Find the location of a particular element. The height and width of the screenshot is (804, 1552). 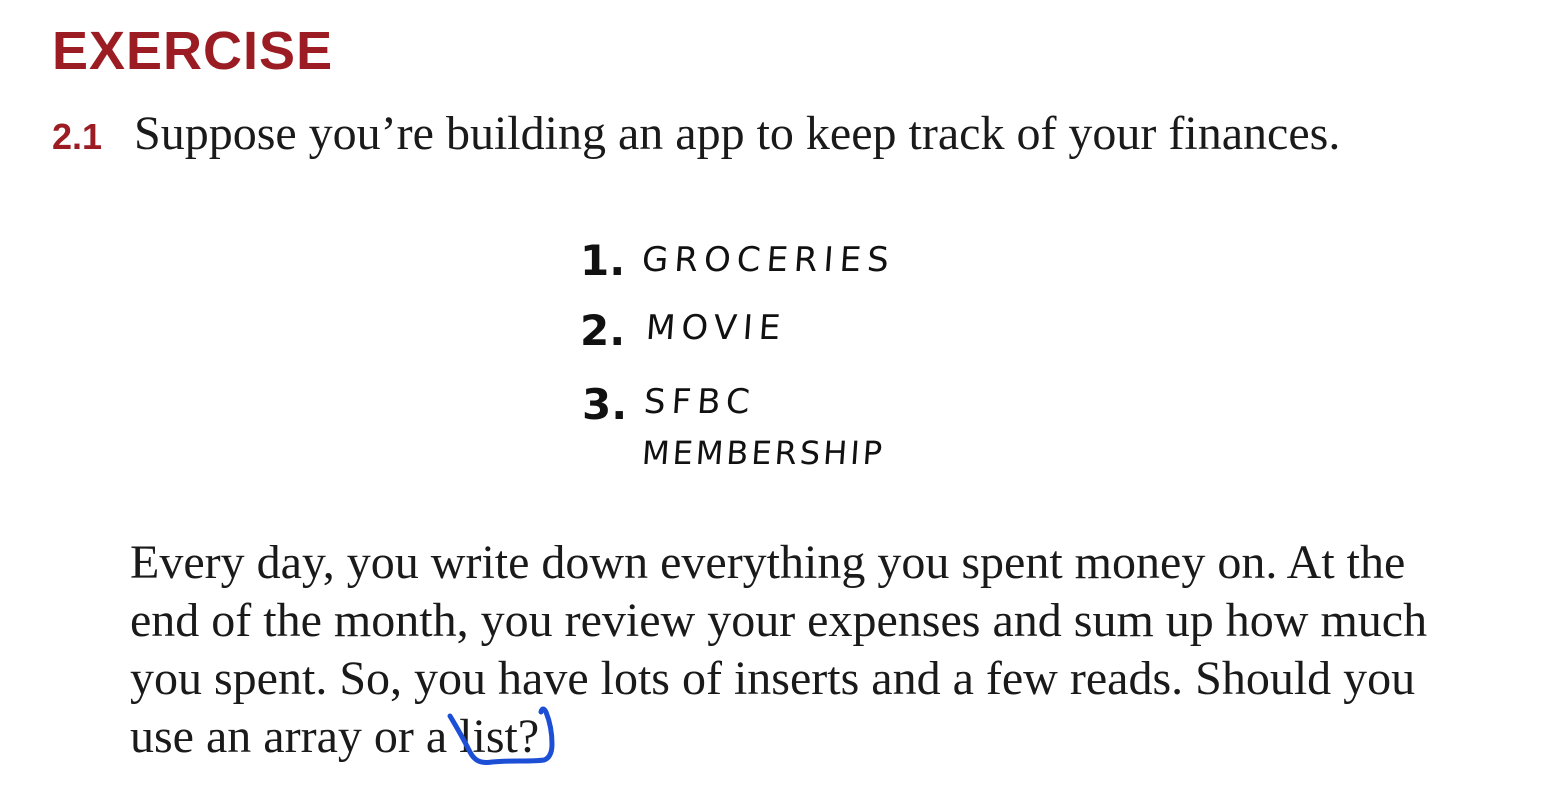

list-item-number: 3. is located at coordinates (605, 404).